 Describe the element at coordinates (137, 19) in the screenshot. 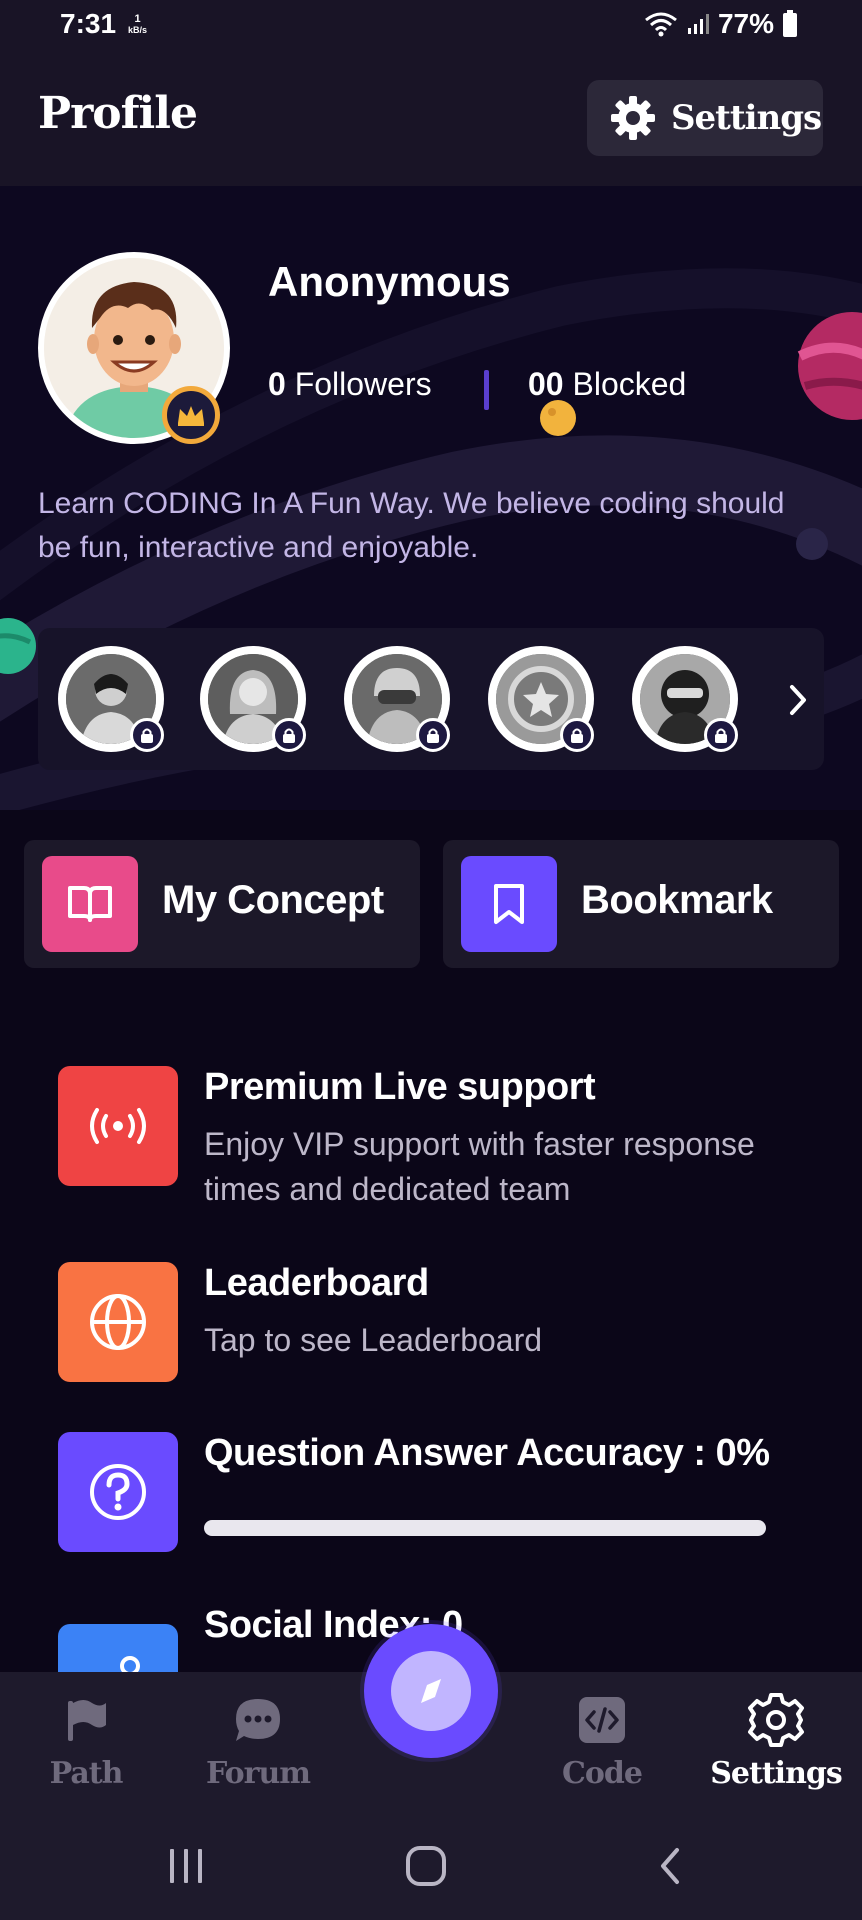

I see `network-speed-value: 1` at that location.